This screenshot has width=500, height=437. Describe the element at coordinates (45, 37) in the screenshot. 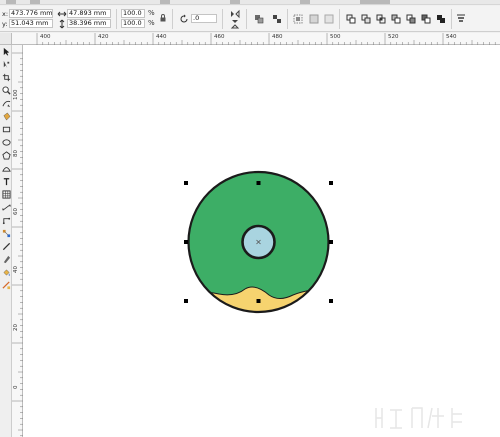

I see `ruler-label: 400` at that location.